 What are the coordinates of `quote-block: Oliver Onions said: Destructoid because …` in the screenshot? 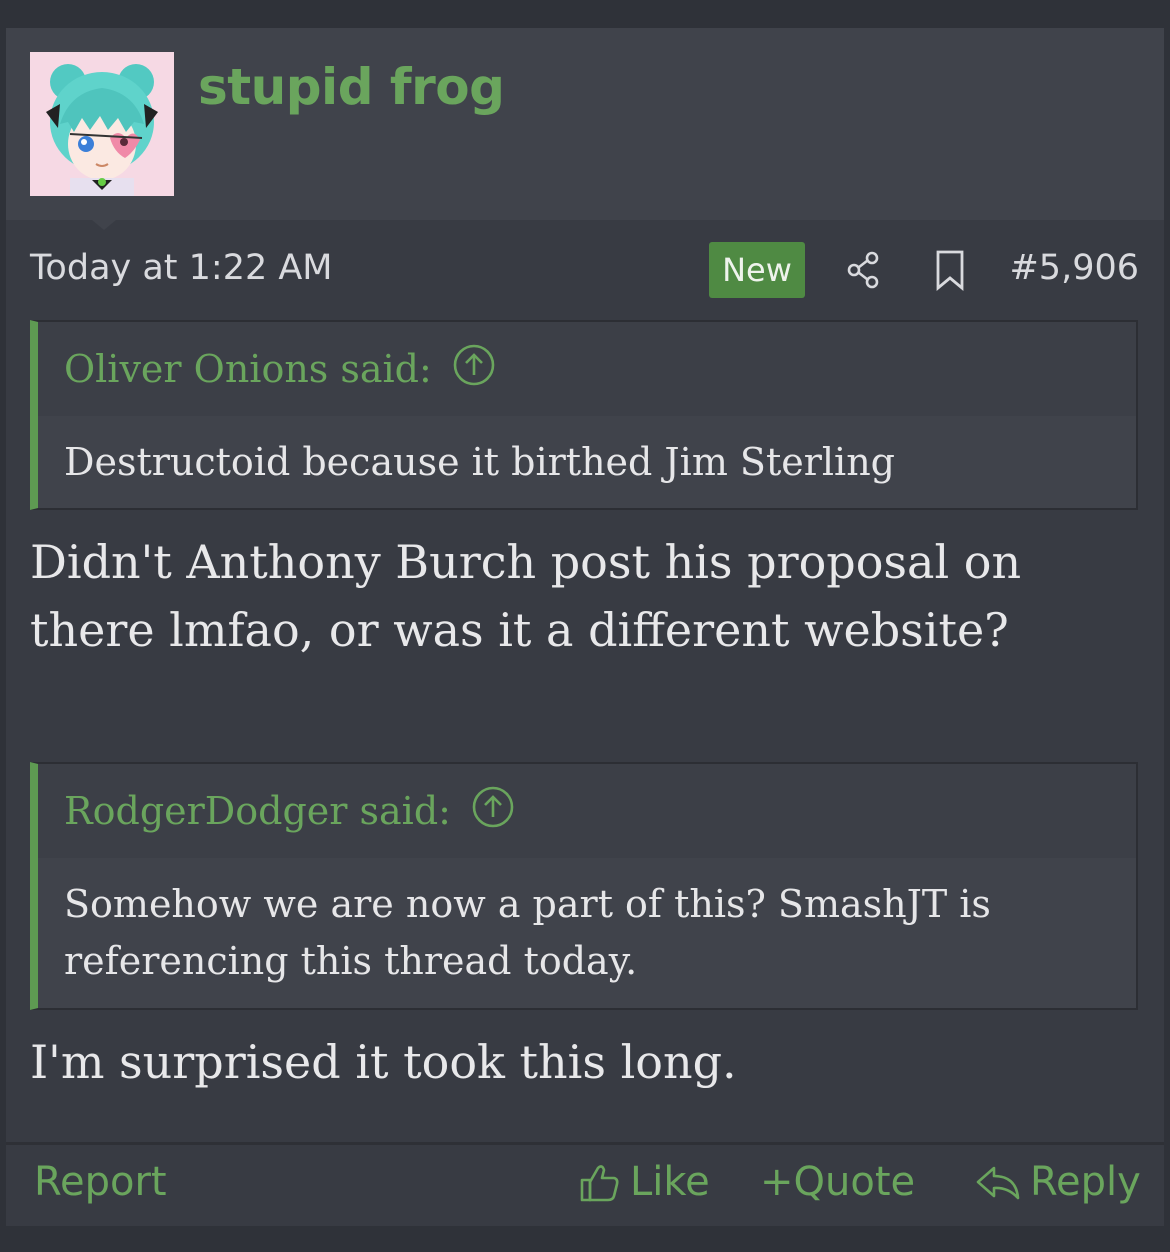 It's located at (584, 415).